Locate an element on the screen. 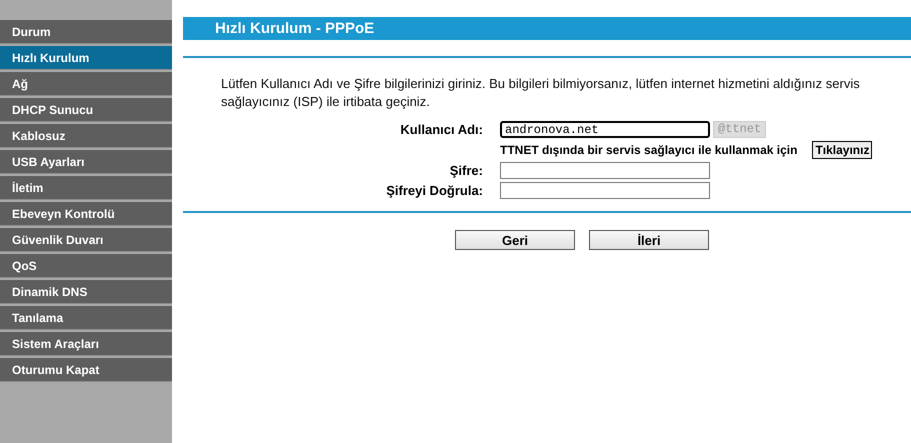  intro-text: Lütfen Kullanıcı Adı ve Şifre bilgilerinizi giriniz. Bu bilgileri bilmiyorsanız, lütfen internet hizmetini aldığınız servis sağlayıcınız (ISP) ile irtibata geçiniz. is located at coordinates (541, 93).